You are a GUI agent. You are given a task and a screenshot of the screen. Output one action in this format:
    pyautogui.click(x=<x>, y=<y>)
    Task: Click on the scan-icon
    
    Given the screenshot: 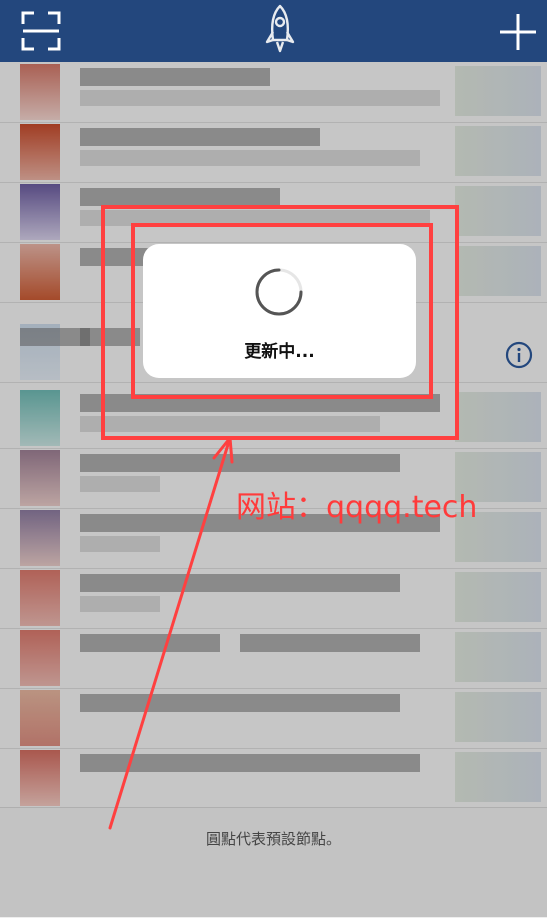 What is the action you would take?
    pyautogui.click(x=41, y=31)
    